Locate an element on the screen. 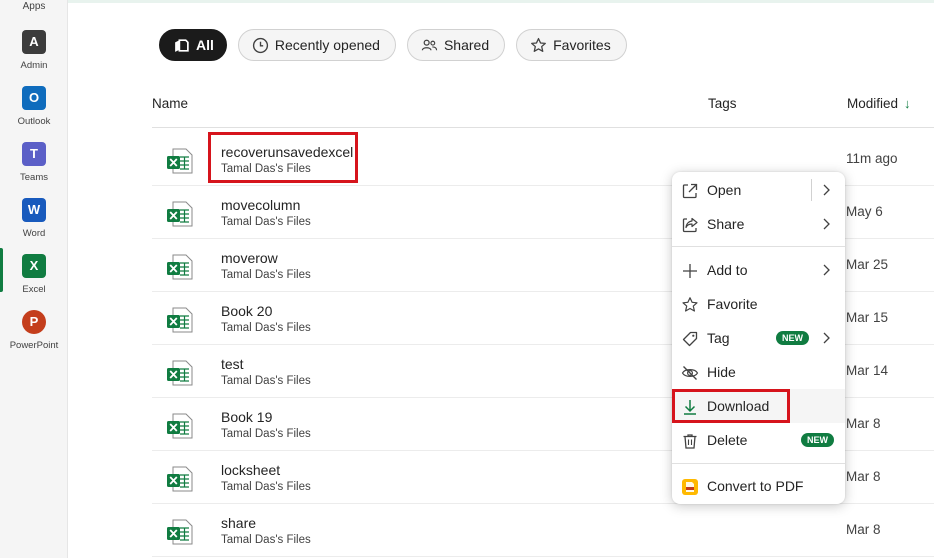 This screenshot has height=558, width=934. top-stripe is located at coordinates (501, 1).